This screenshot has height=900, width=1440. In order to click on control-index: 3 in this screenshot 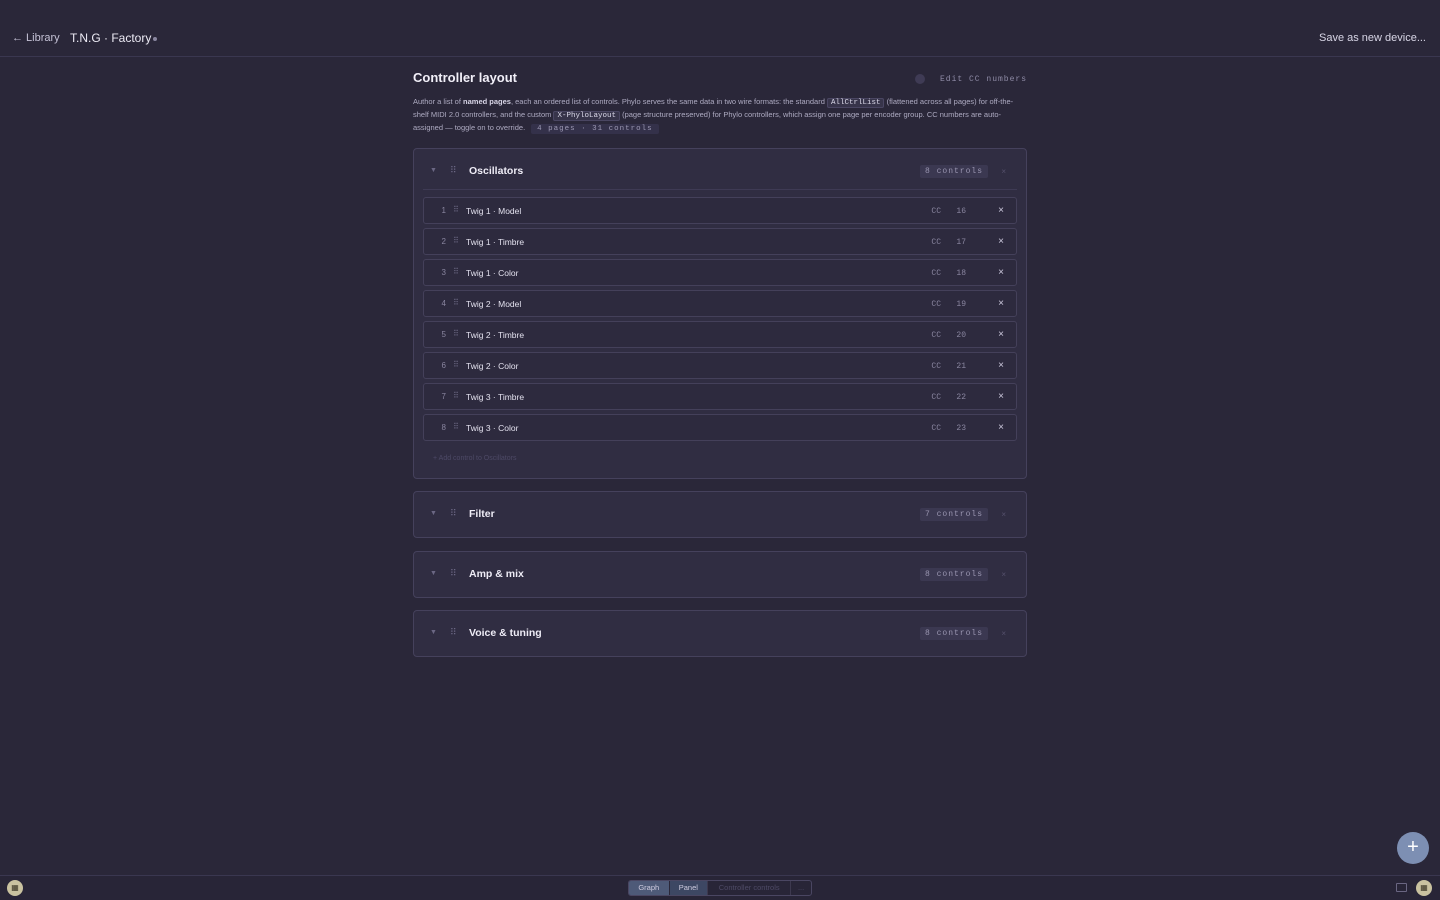, I will do `click(443, 272)`.